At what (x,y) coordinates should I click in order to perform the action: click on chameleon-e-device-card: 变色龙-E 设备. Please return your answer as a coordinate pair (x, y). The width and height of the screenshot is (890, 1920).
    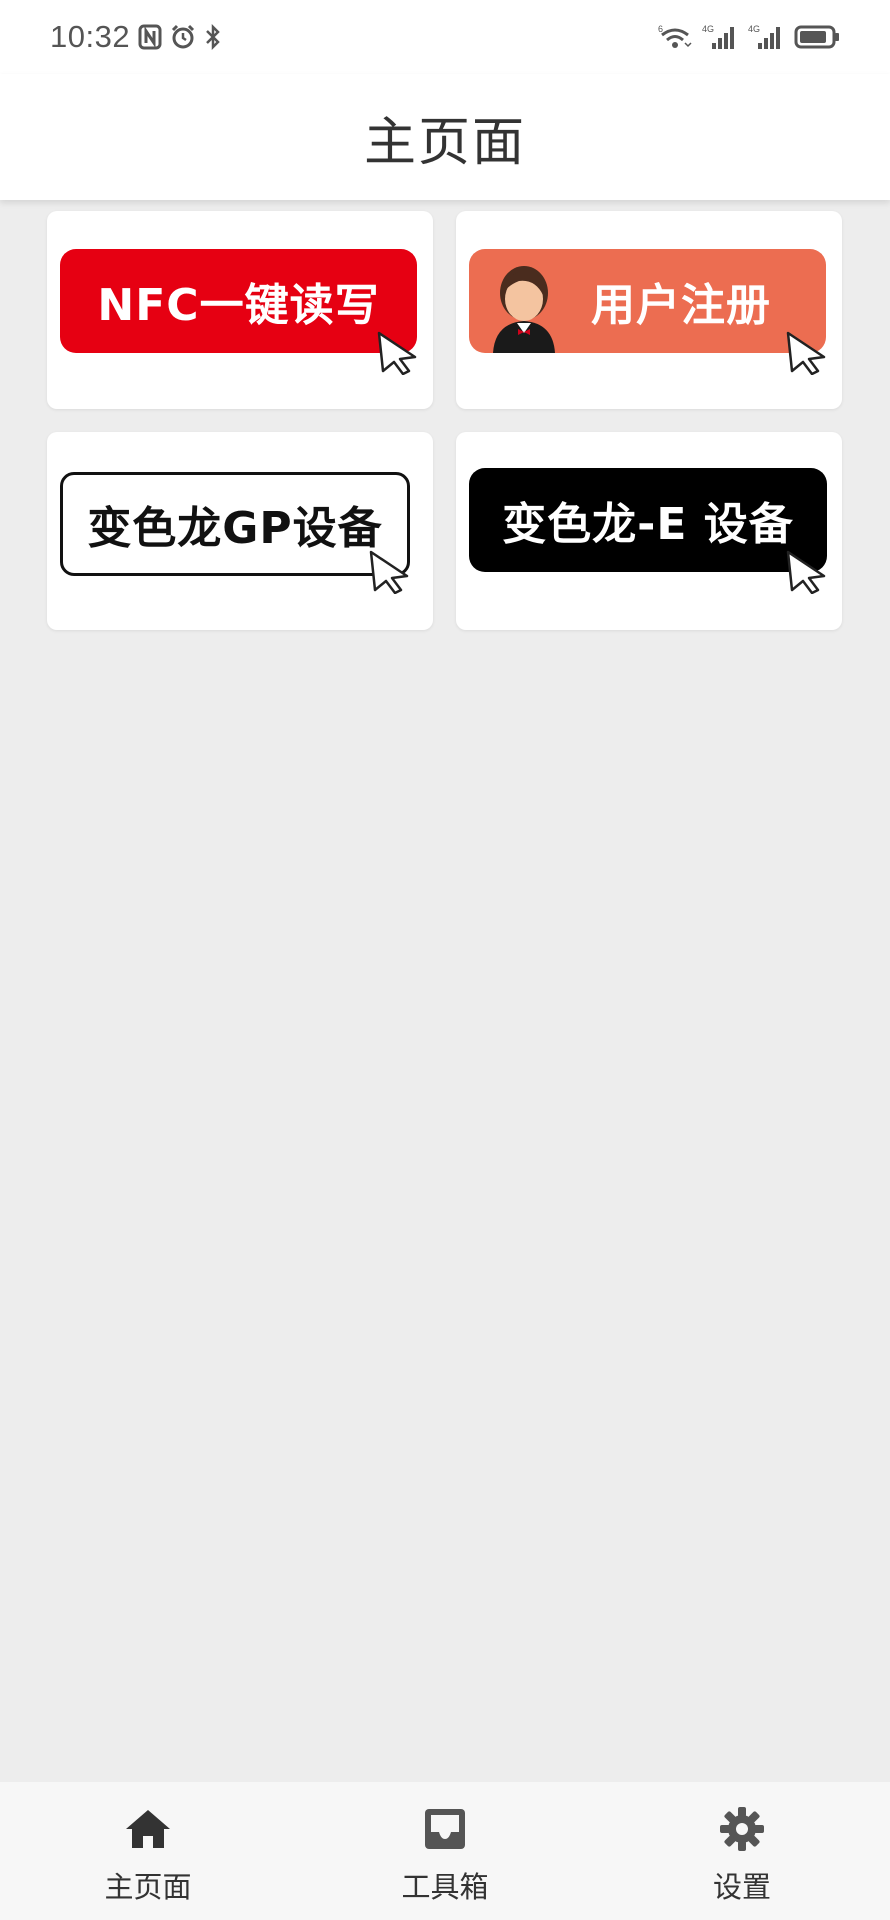
    Looking at the image, I should click on (649, 531).